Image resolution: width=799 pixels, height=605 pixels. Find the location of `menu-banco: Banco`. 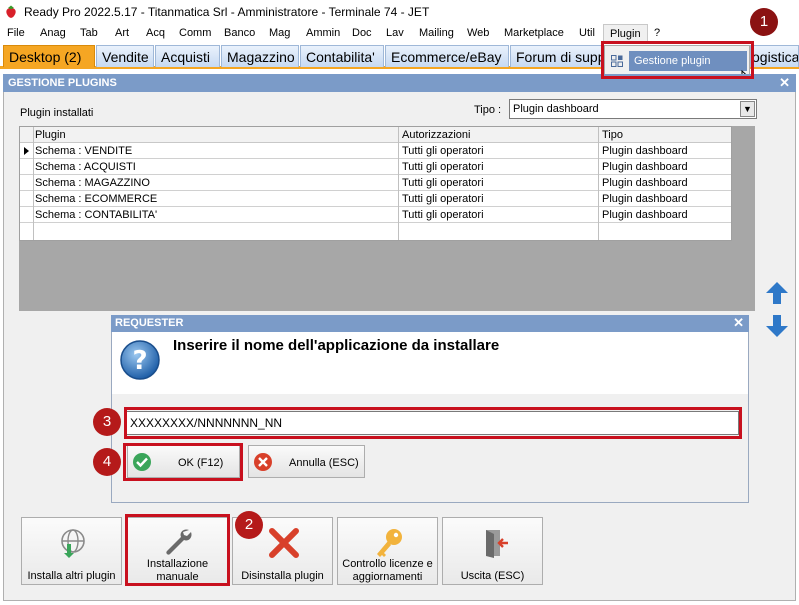

menu-banco: Banco is located at coordinates (239, 33).